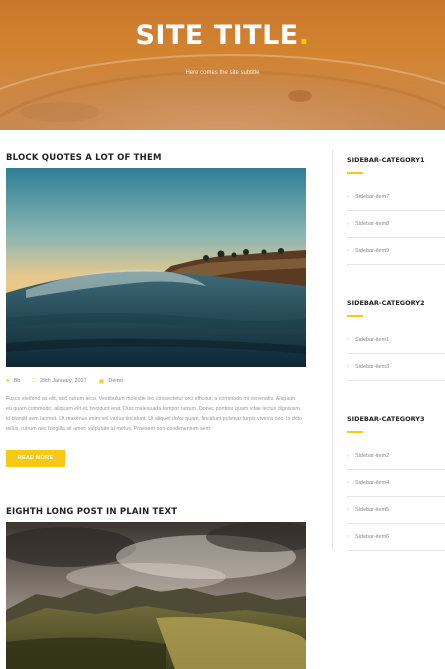 This screenshot has height=669, width=445. I want to click on folder-icon: ▣, so click(101, 381).